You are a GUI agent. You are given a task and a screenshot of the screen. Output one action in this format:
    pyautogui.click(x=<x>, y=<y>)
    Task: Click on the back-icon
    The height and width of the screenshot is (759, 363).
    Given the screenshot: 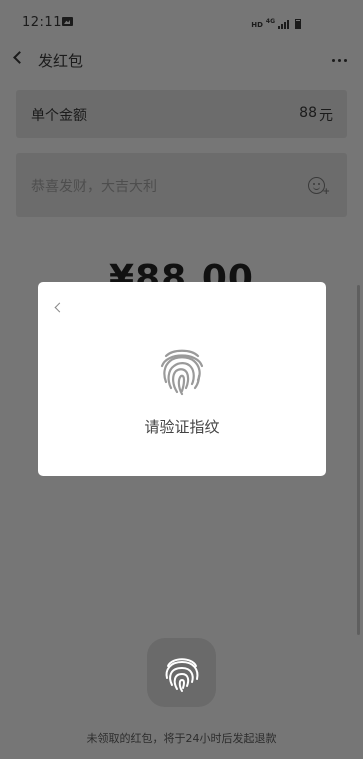 What is the action you would take?
    pyautogui.click(x=19, y=57)
    